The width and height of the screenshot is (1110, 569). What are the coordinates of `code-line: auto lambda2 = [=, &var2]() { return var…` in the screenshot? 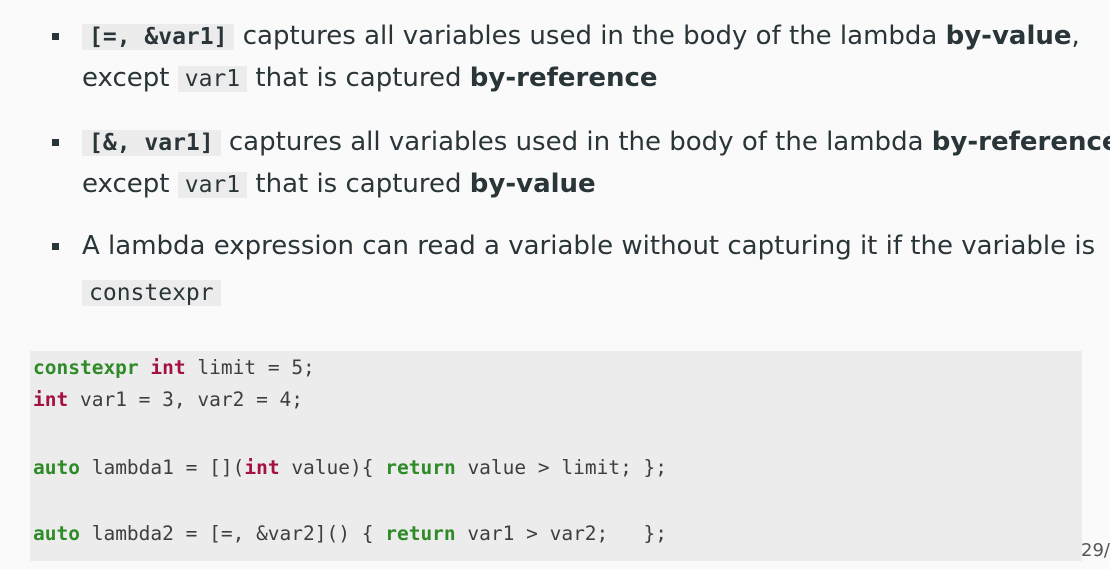 It's located at (350, 534).